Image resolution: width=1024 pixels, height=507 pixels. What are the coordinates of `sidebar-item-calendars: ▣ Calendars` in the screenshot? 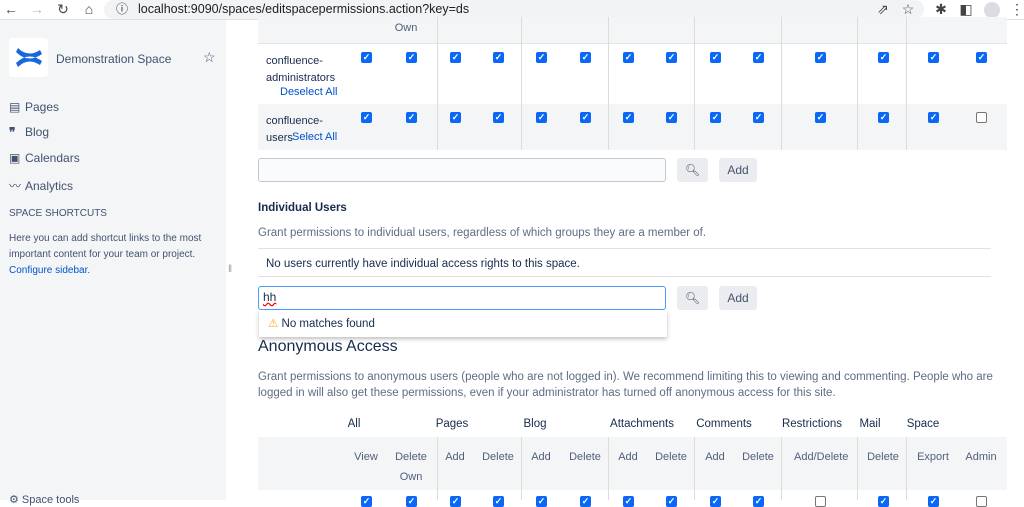 It's located at (44, 158).